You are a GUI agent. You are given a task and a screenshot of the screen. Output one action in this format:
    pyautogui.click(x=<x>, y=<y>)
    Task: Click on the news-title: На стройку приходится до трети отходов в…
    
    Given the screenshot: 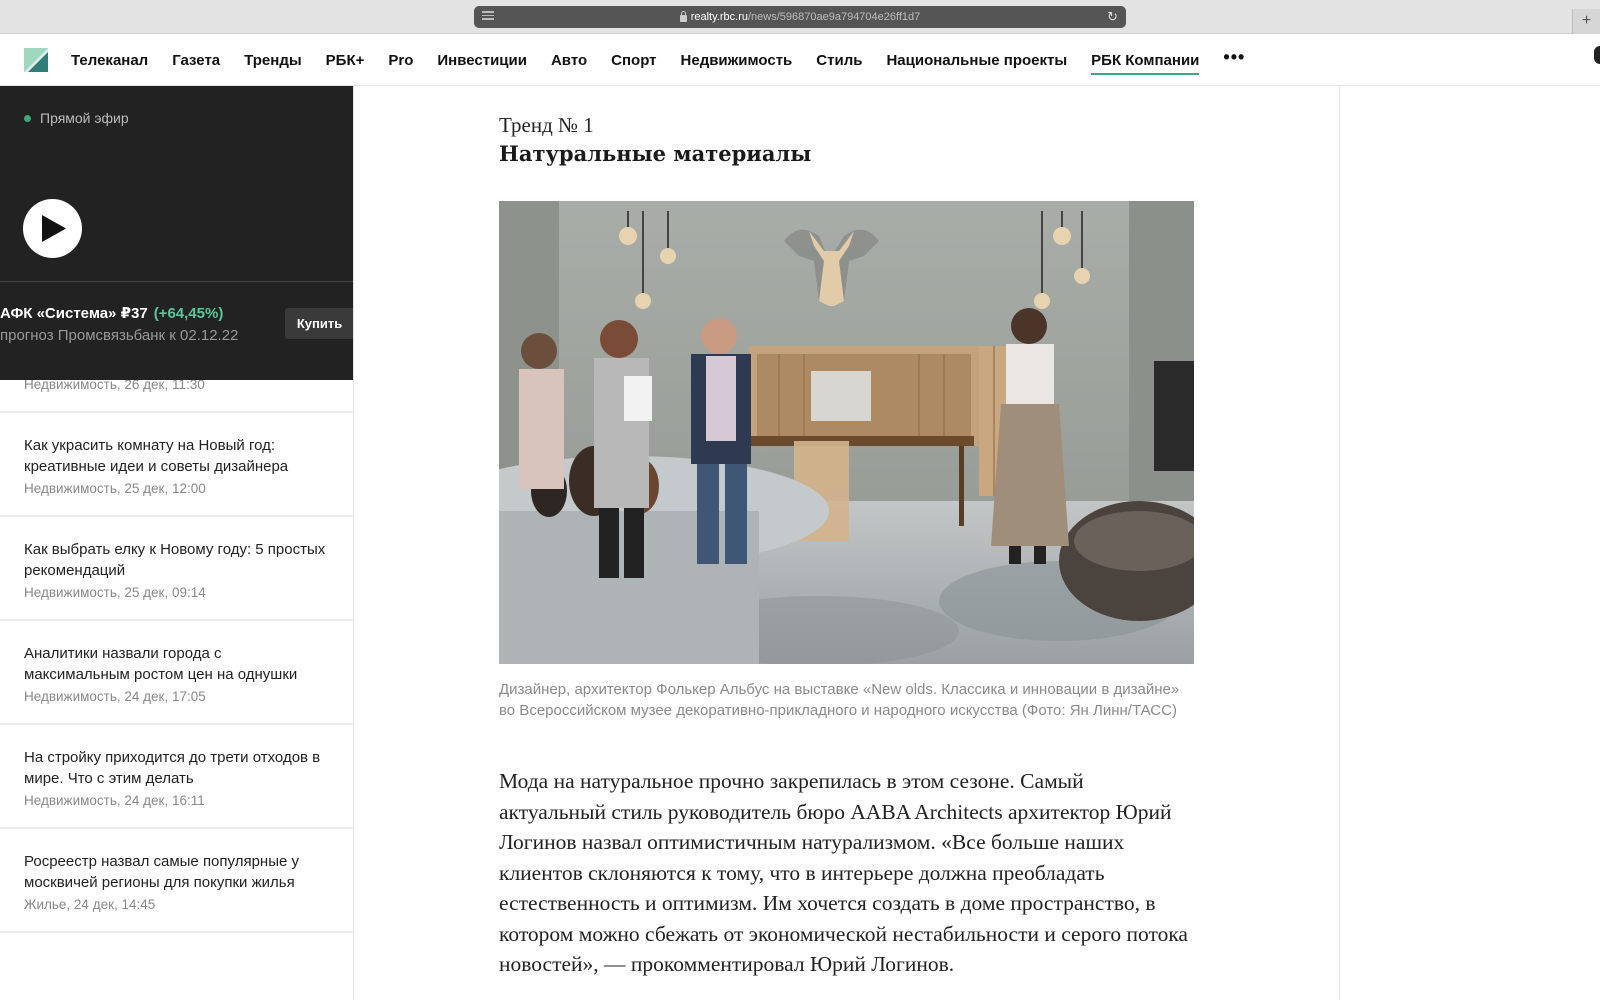 What is the action you would take?
    pyautogui.click(x=172, y=768)
    